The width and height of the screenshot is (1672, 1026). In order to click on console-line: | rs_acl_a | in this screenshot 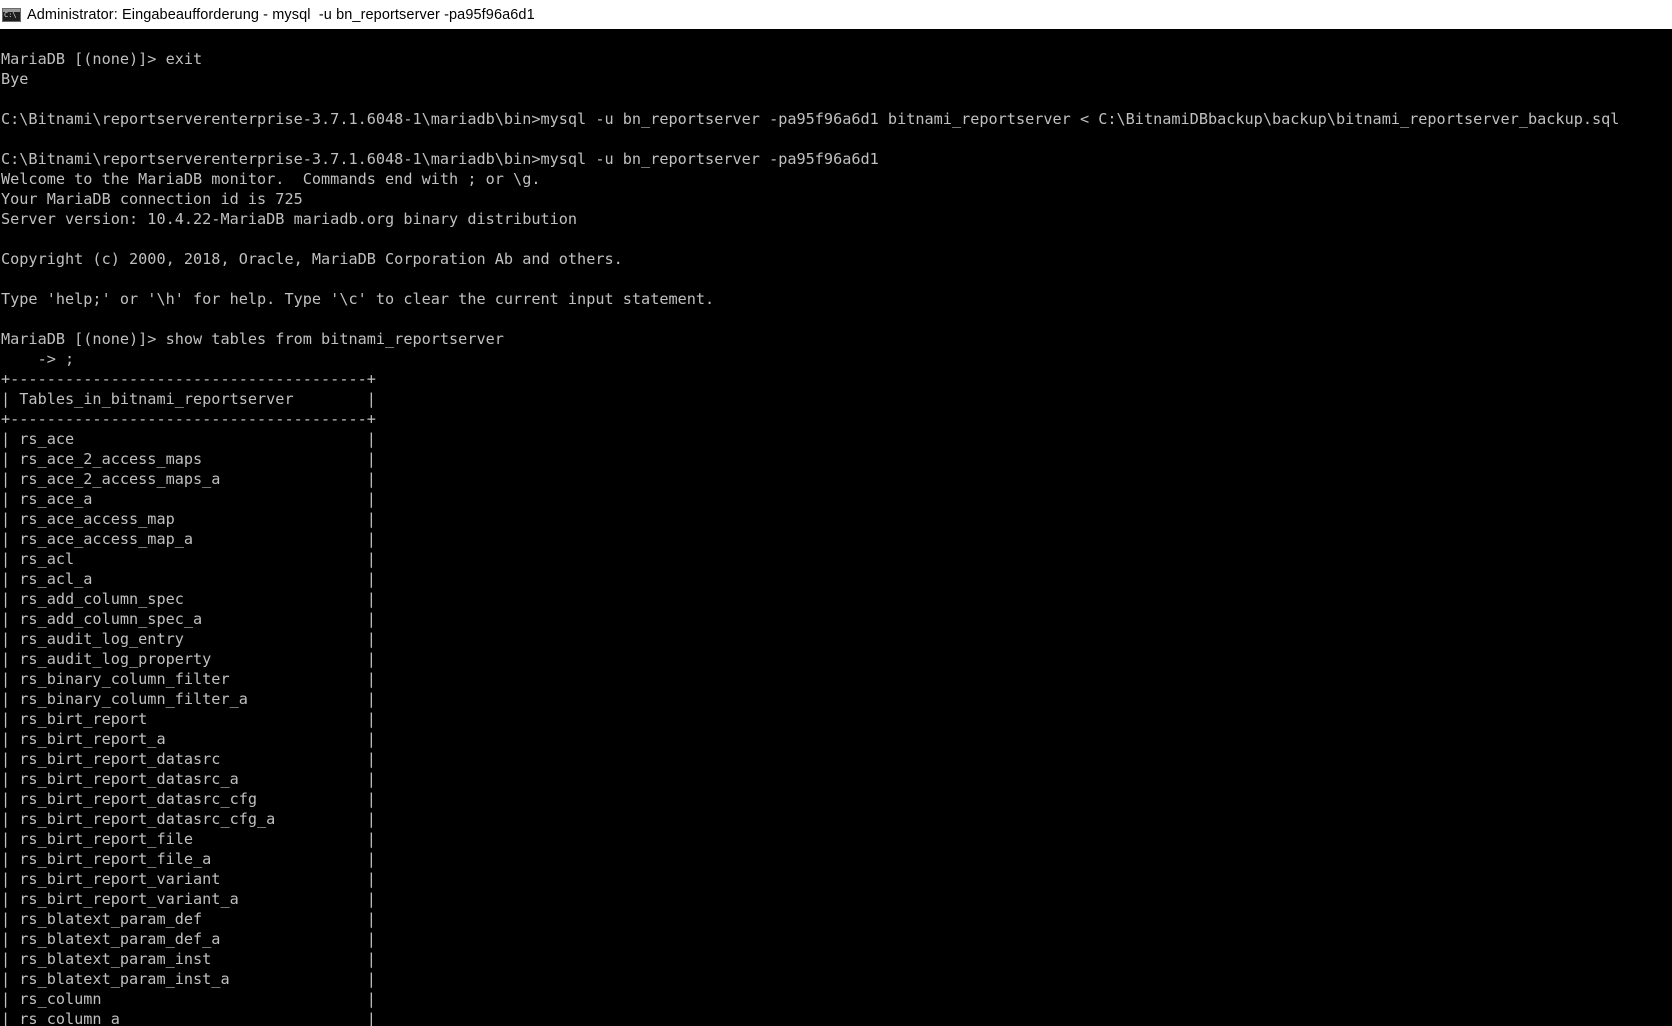, I will do `click(188, 579)`.